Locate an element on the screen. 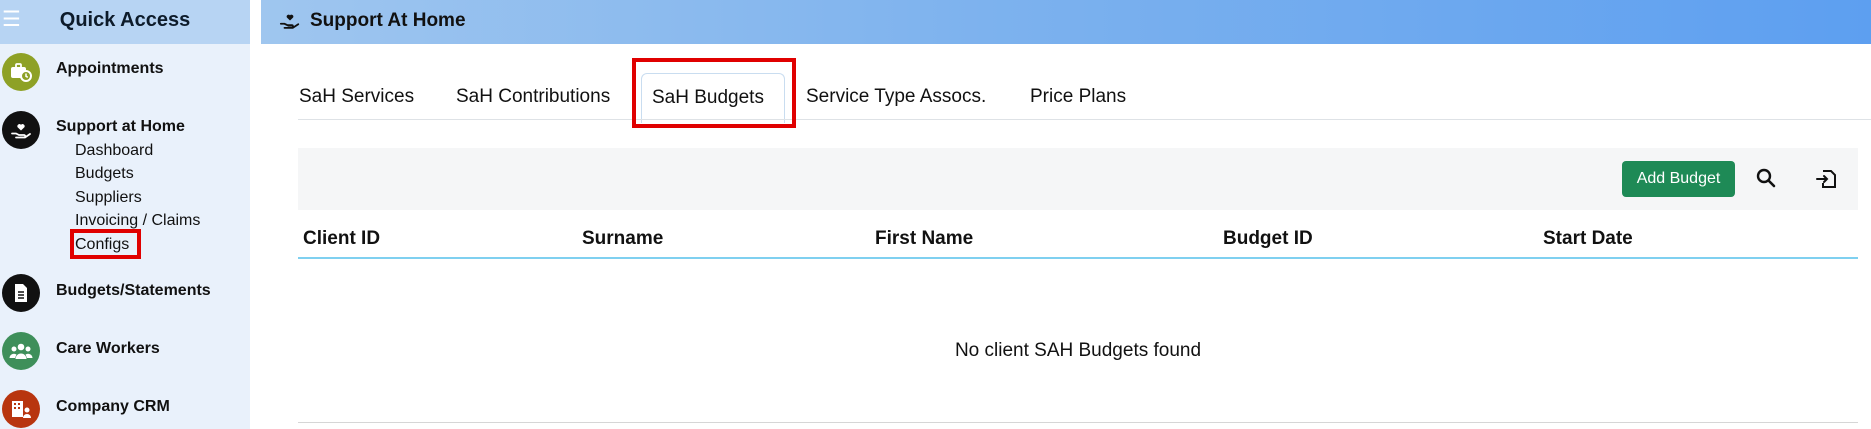 This screenshot has height=429, width=1871. export-icon is located at coordinates (1826, 181).